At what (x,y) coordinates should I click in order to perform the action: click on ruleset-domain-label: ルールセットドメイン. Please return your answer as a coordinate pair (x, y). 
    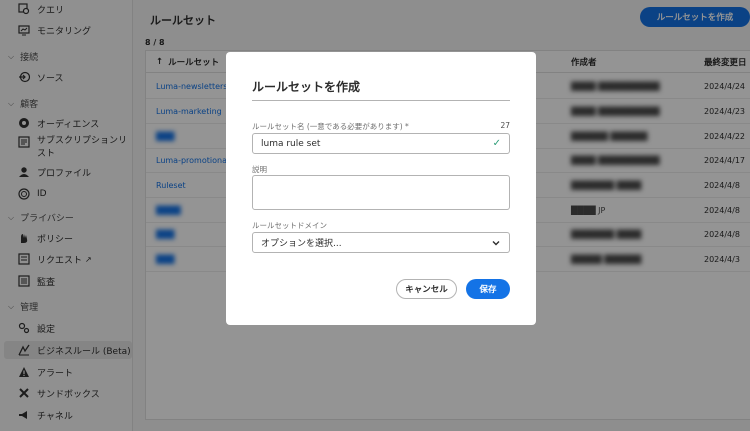
    Looking at the image, I should click on (289, 225).